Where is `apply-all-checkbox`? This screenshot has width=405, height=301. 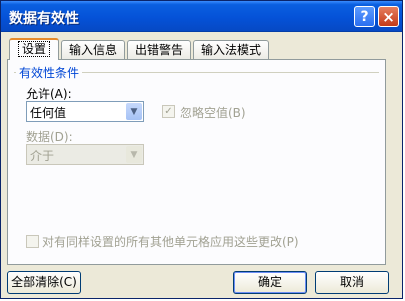 apply-all-checkbox is located at coordinates (32, 241).